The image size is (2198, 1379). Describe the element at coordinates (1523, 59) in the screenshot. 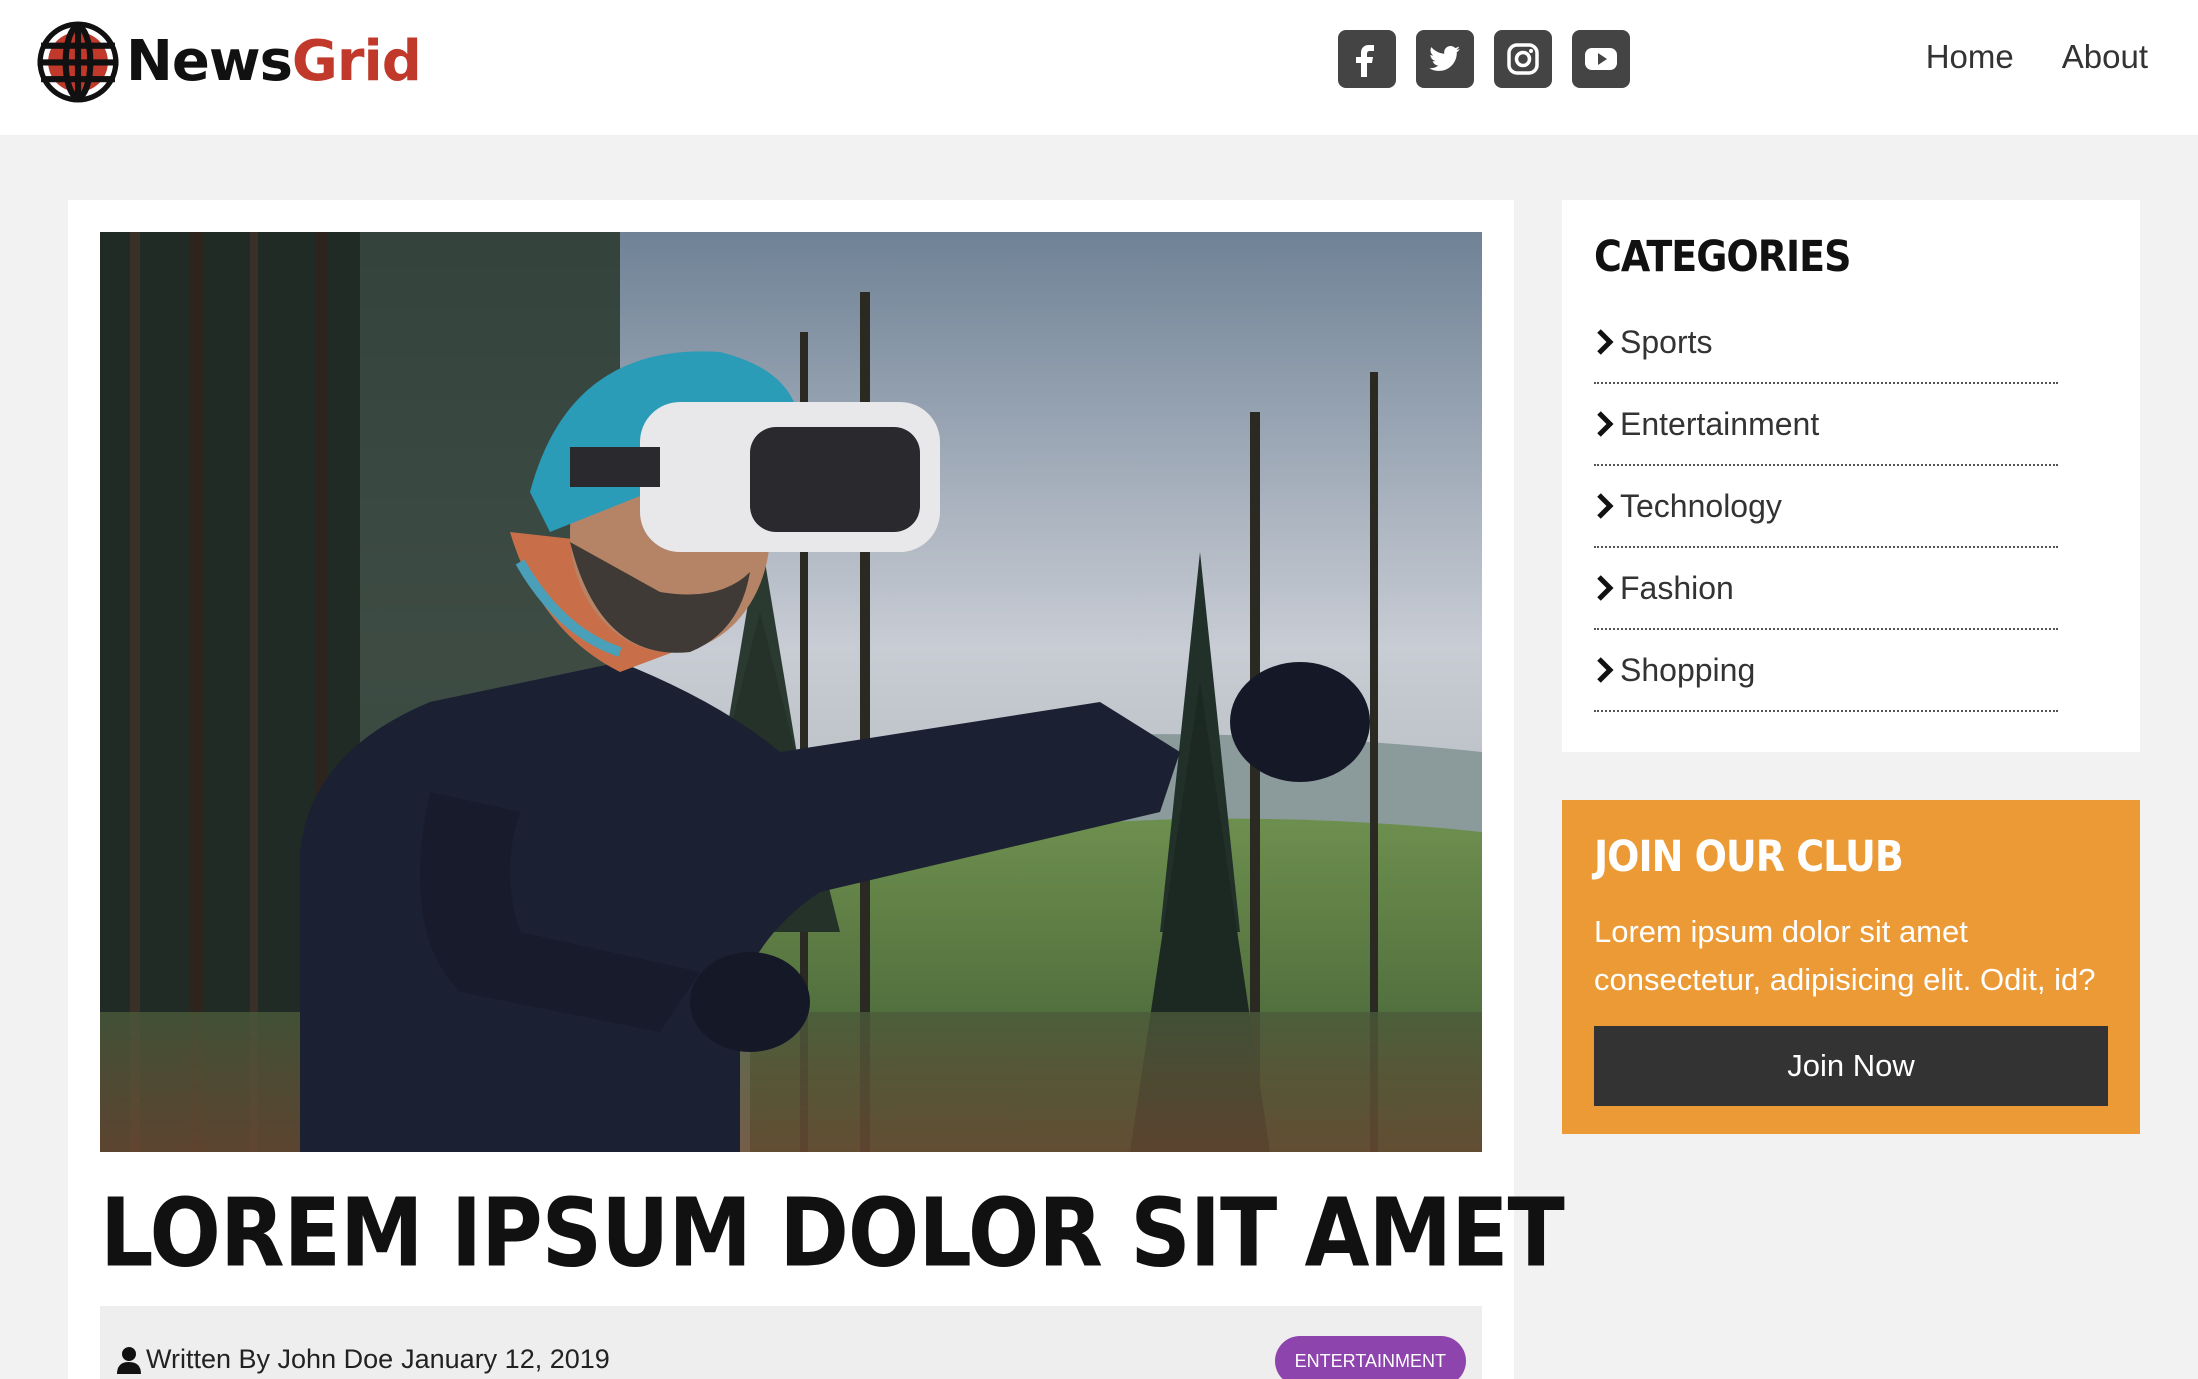

I see `instagram-icon` at that location.